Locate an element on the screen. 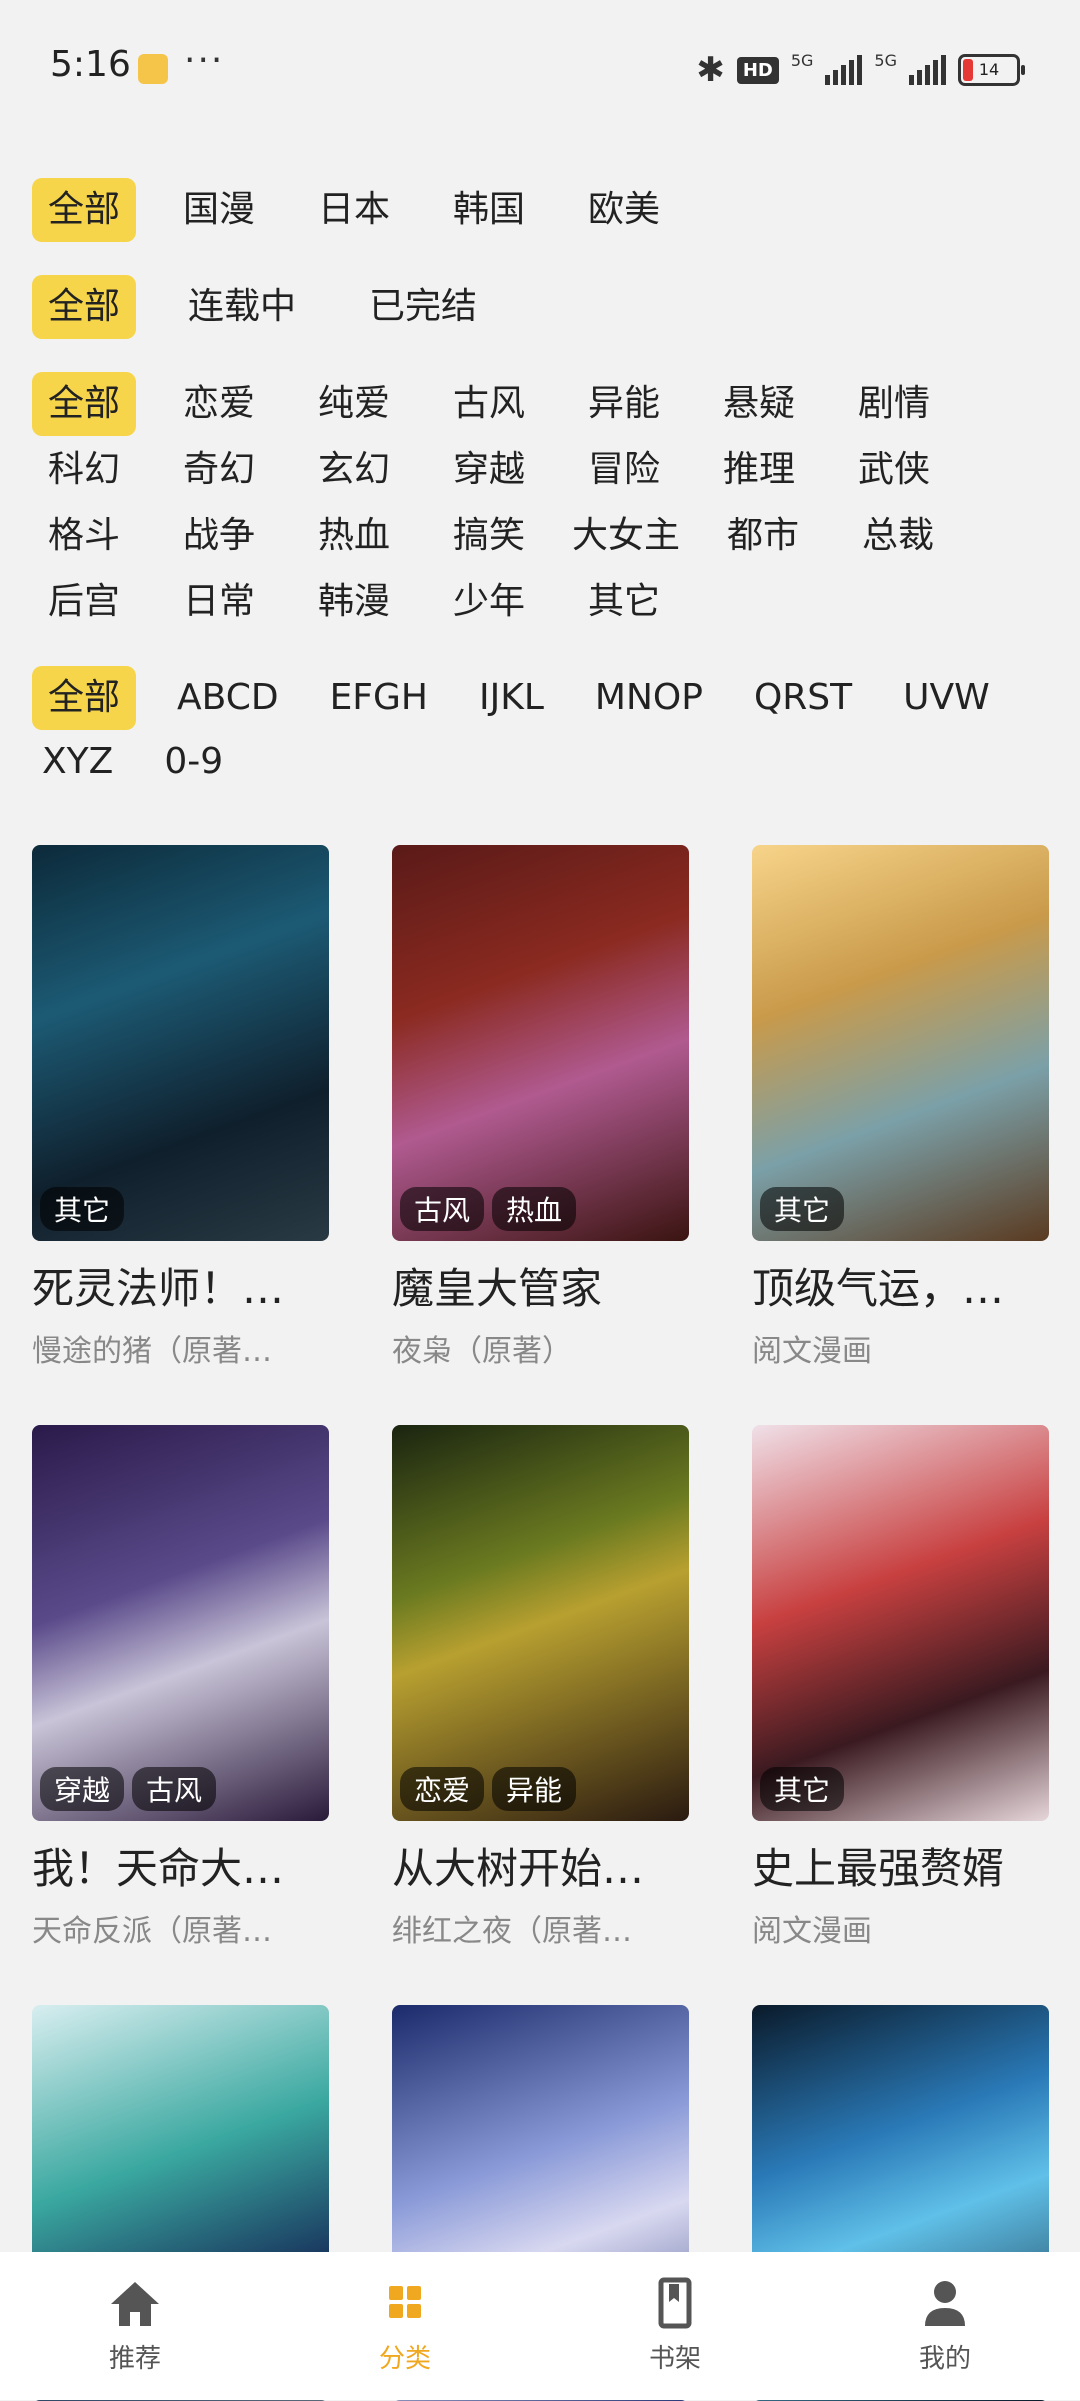 This screenshot has height=2401, width=1080. filter-chip: 穿越 is located at coordinates (489, 470).